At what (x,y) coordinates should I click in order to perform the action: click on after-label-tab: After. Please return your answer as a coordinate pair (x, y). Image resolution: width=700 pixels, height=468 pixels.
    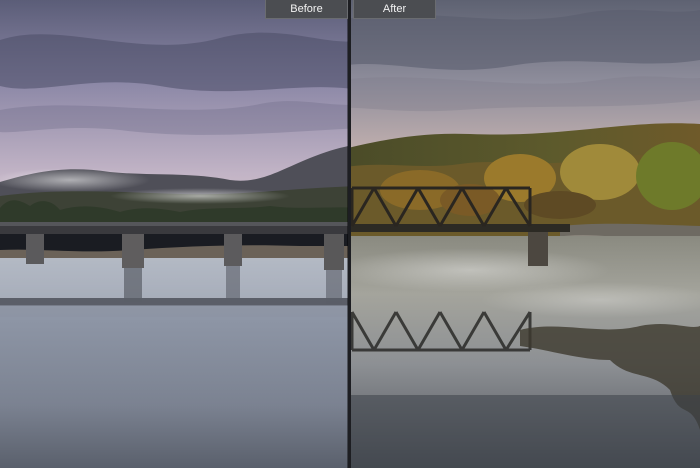
    Looking at the image, I should click on (394, 9).